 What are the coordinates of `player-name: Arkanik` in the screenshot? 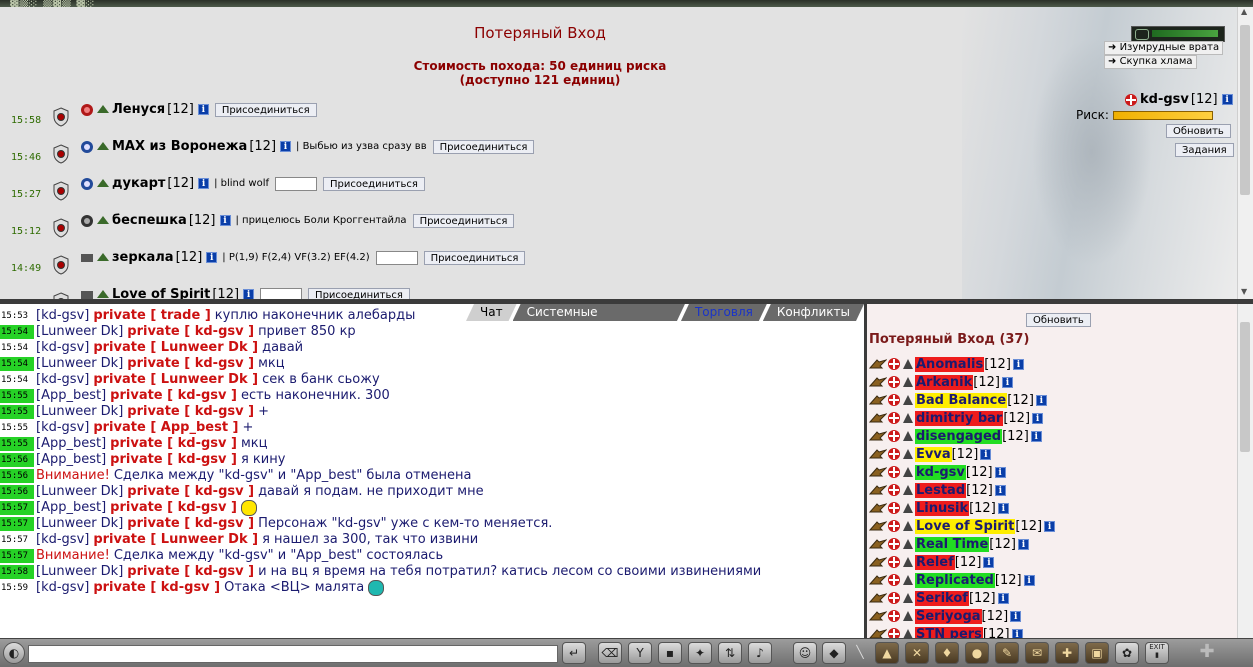 It's located at (944, 382).